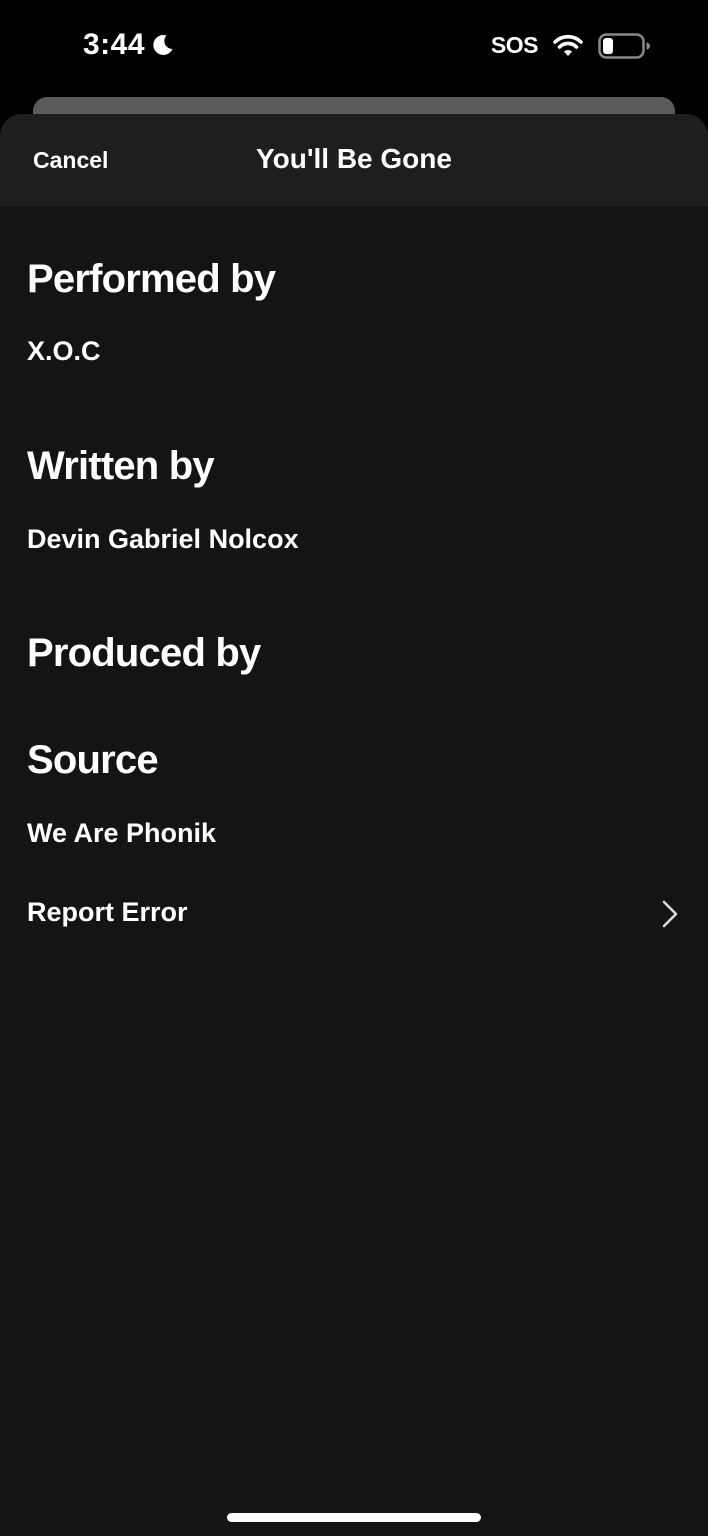 Image resolution: width=708 pixels, height=1536 pixels. I want to click on sos-indicator: SOS, so click(514, 45).